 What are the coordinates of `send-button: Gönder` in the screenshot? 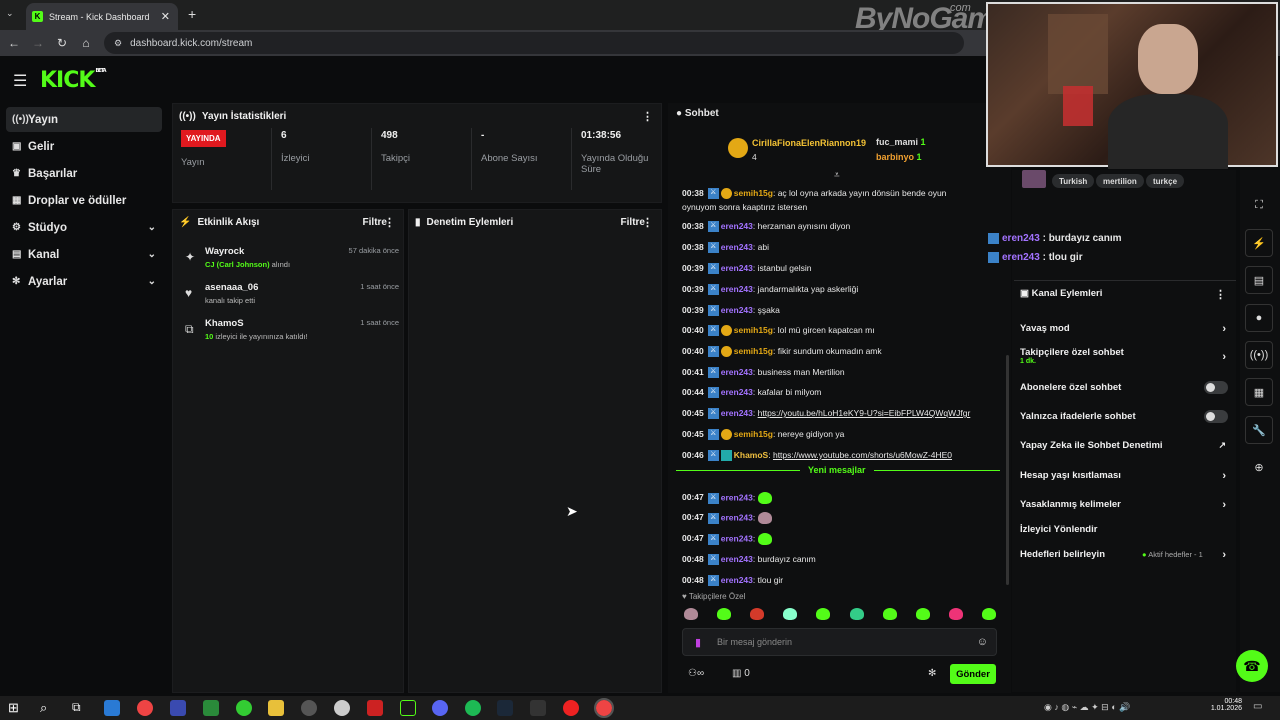 It's located at (973, 674).